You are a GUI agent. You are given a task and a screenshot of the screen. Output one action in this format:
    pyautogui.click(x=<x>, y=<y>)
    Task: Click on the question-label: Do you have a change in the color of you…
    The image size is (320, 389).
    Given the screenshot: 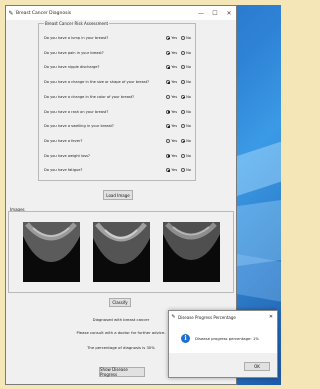 What is the action you would take?
    pyautogui.click(x=89, y=96)
    